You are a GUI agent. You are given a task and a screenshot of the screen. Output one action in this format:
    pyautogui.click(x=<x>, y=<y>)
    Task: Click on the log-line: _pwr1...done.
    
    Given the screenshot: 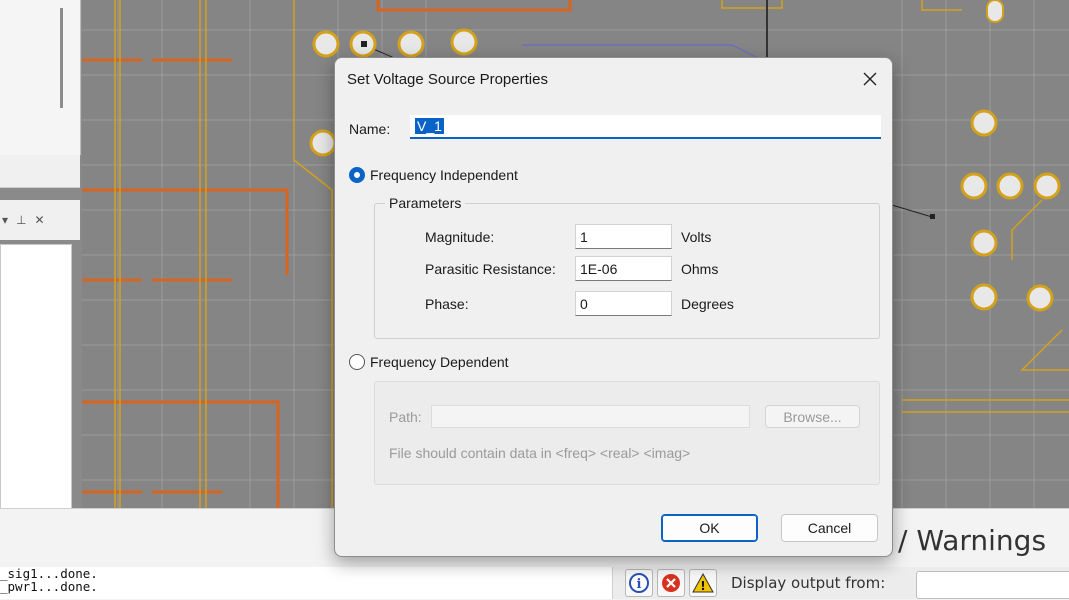 What is the action you would take?
    pyautogui.click(x=49, y=586)
    